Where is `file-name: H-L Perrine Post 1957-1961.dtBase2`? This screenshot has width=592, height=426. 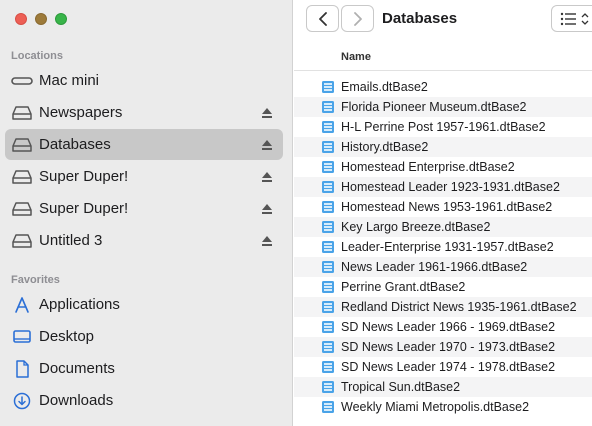
file-name: H-L Perrine Post 1957-1961.dtBase2 is located at coordinates (443, 127).